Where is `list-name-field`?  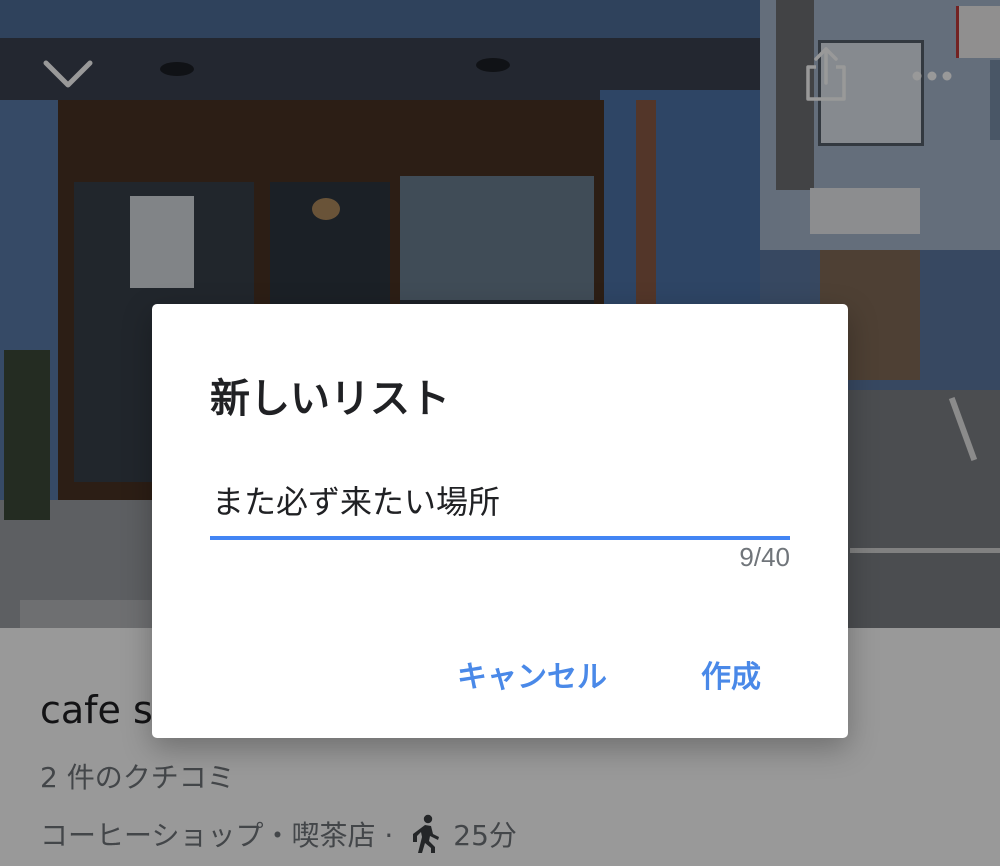
list-name-field is located at coordinates (501, 506).